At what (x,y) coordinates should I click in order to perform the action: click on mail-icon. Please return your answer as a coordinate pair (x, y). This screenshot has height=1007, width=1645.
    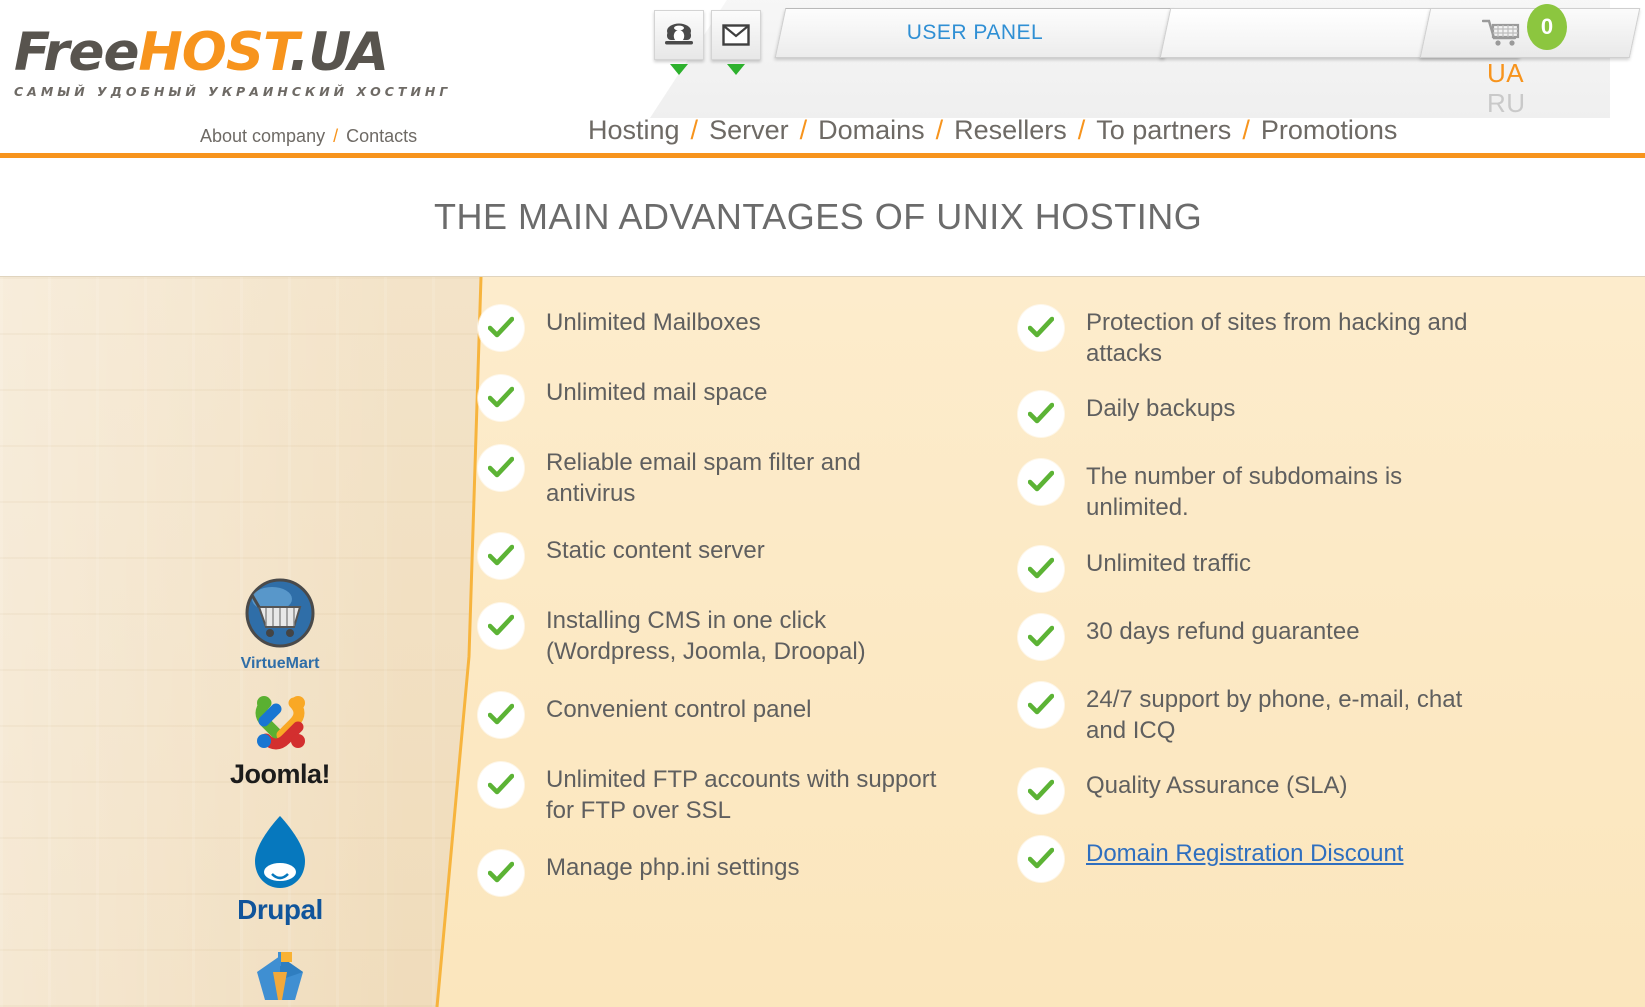
    Looking at the image, I should click on (736, 35).